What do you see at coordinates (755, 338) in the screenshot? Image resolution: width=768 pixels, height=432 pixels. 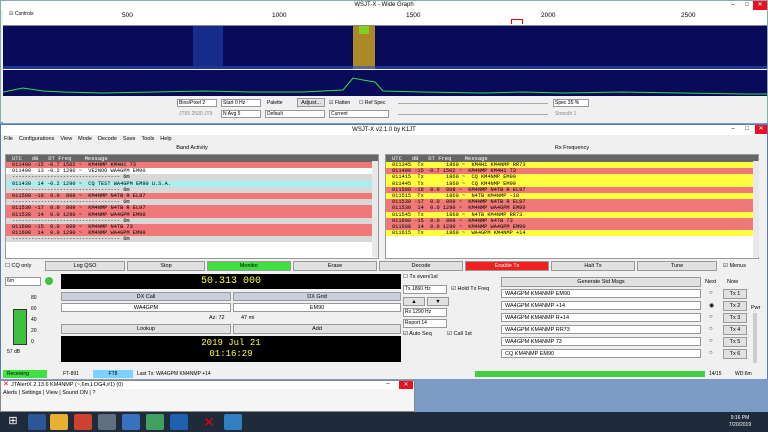 I see `pwr-slider` at bounding box center [755, 338].